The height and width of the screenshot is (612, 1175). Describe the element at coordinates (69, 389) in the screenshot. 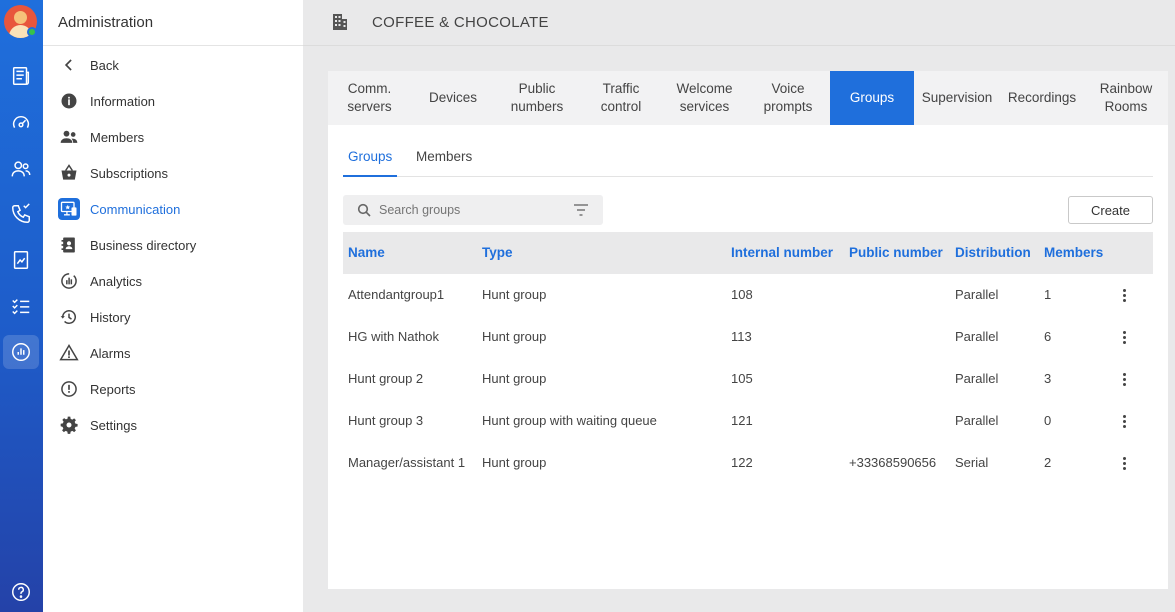

I see `report-alert-icon` at that location.